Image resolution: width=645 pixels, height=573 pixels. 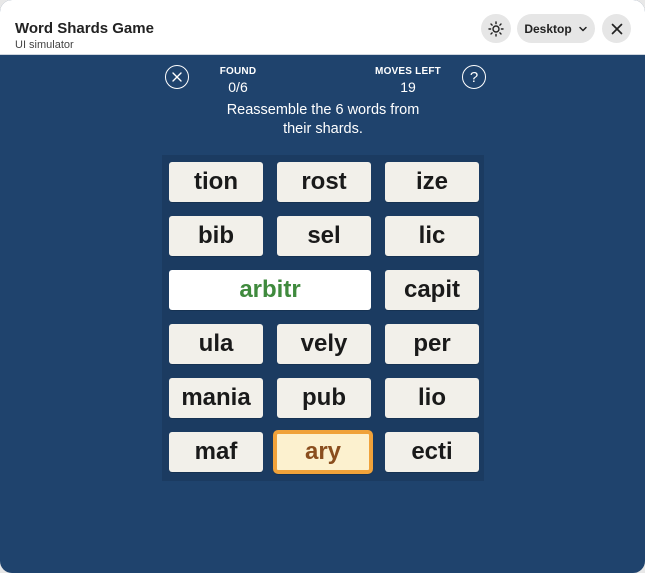 What do you see at coordinates (270, 290) in the screenshot?
I see `merged-word-tile: arbitr` at bounding box center [270, 290].